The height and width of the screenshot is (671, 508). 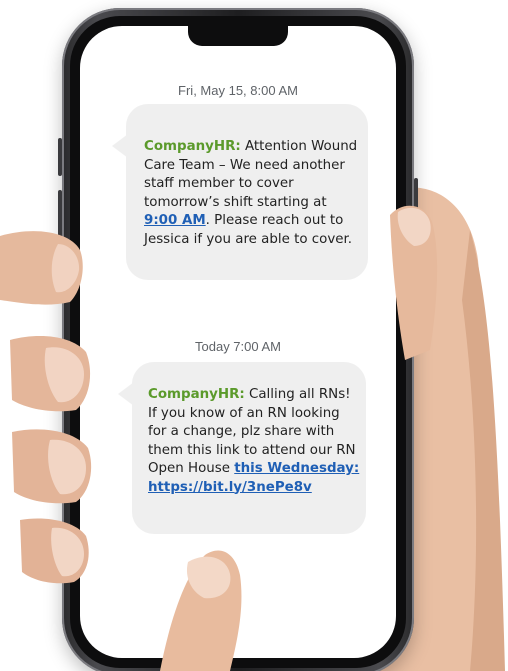 What do you see at coordinates (416, 218) in the screenshot?
I see `power-button` at bounding box center [416, 218].